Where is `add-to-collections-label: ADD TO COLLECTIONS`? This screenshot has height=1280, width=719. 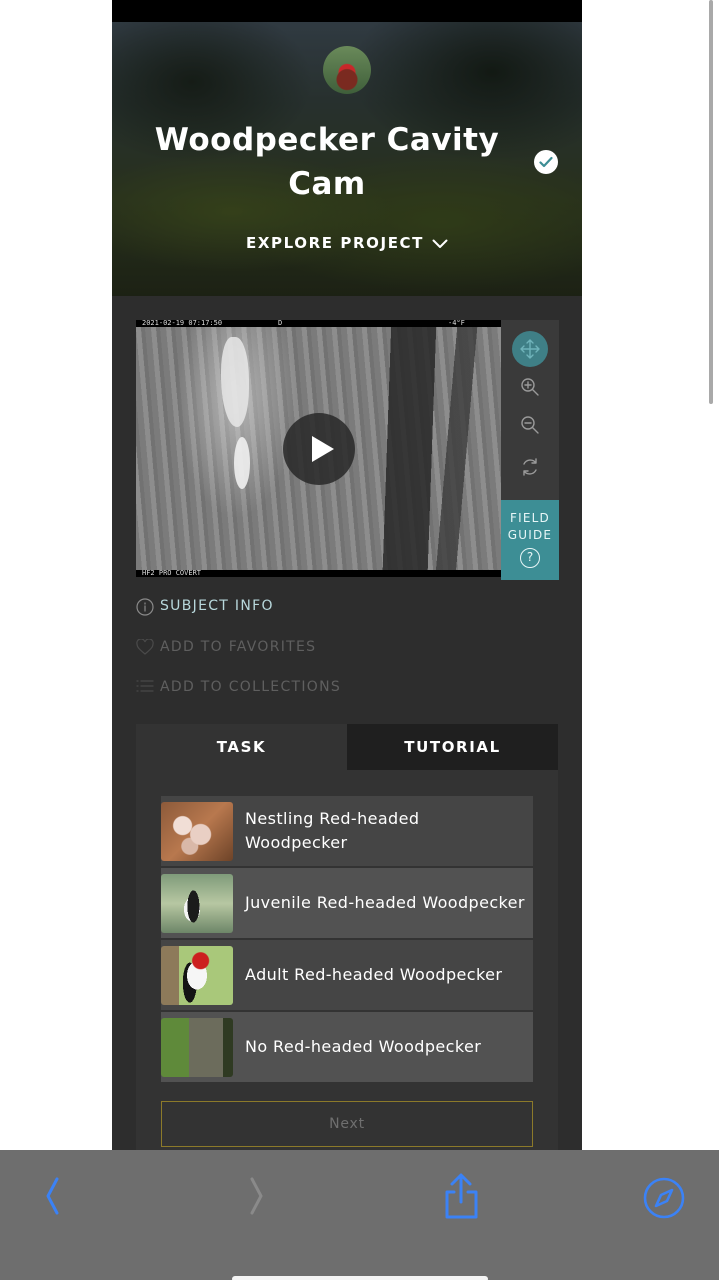 add-to-collections-label: ADD TO COLLECTIONS is located at coordinates (251, 687).